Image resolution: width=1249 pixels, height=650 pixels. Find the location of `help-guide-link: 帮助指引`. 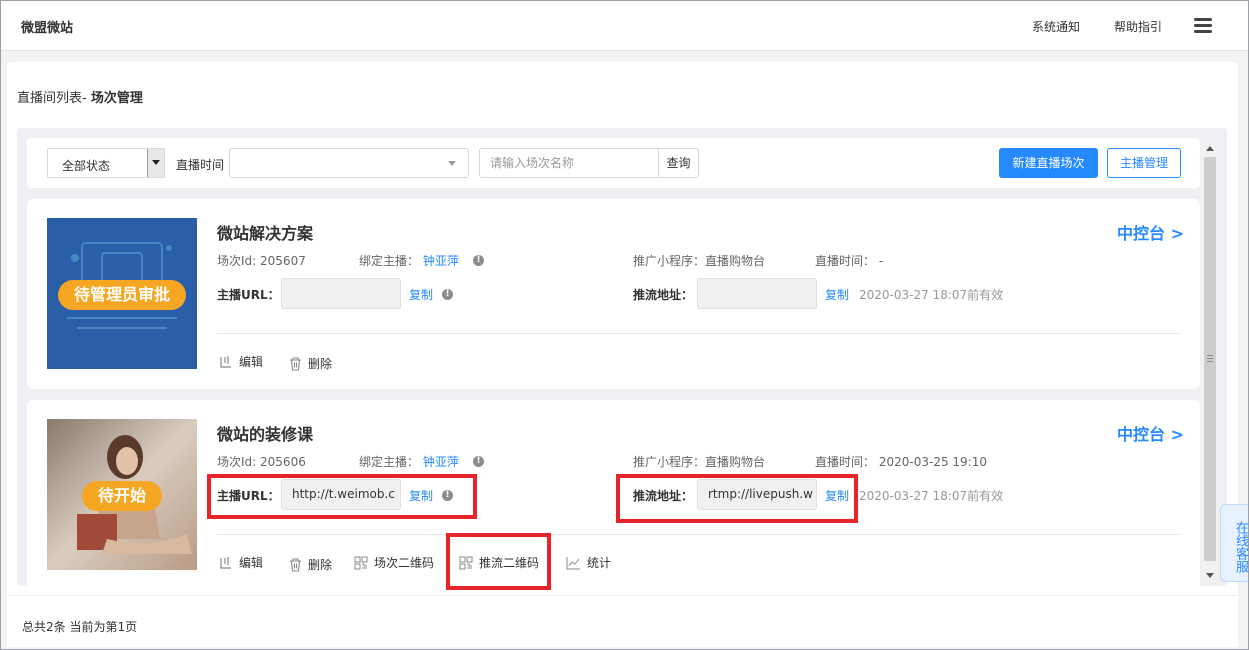

help-guide-link: 帮助指引 is located at coordinates (1138, 26).